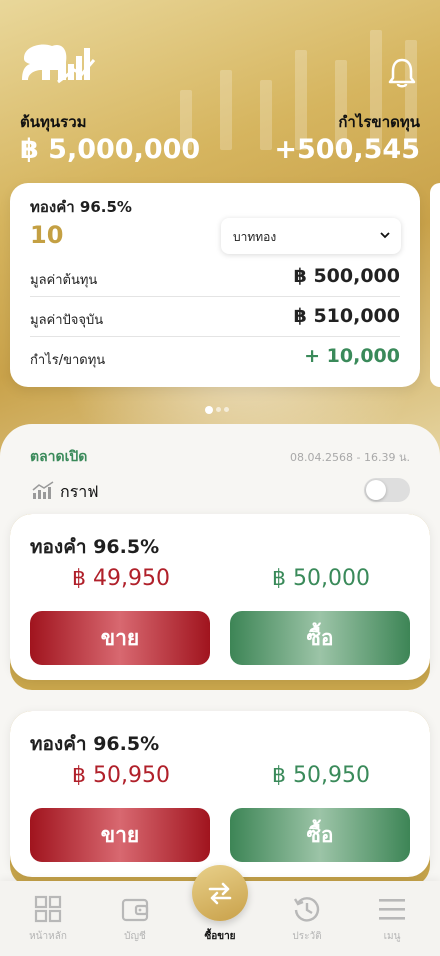 The height and width of the screenshot is (956, 440). What do you see at coordinates (435, 285) in the screenshot?
I see `next-portfolio-card-peek` at bounding box center [435, 285].